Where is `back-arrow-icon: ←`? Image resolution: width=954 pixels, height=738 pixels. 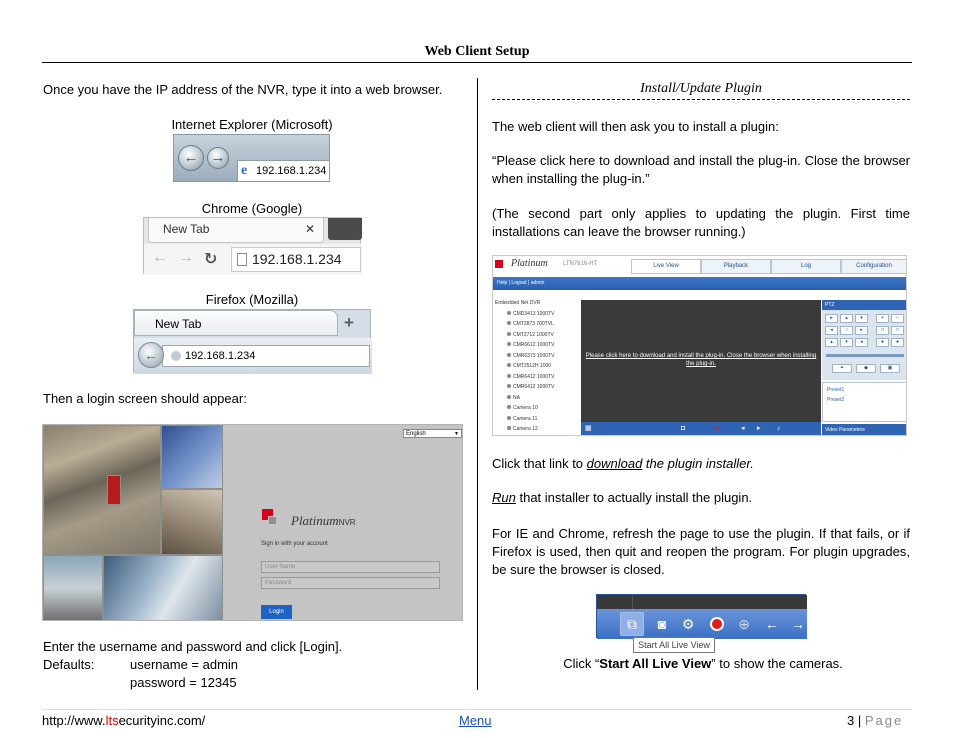 back-arrow-icon: ← is located at coordinates (151, 355).